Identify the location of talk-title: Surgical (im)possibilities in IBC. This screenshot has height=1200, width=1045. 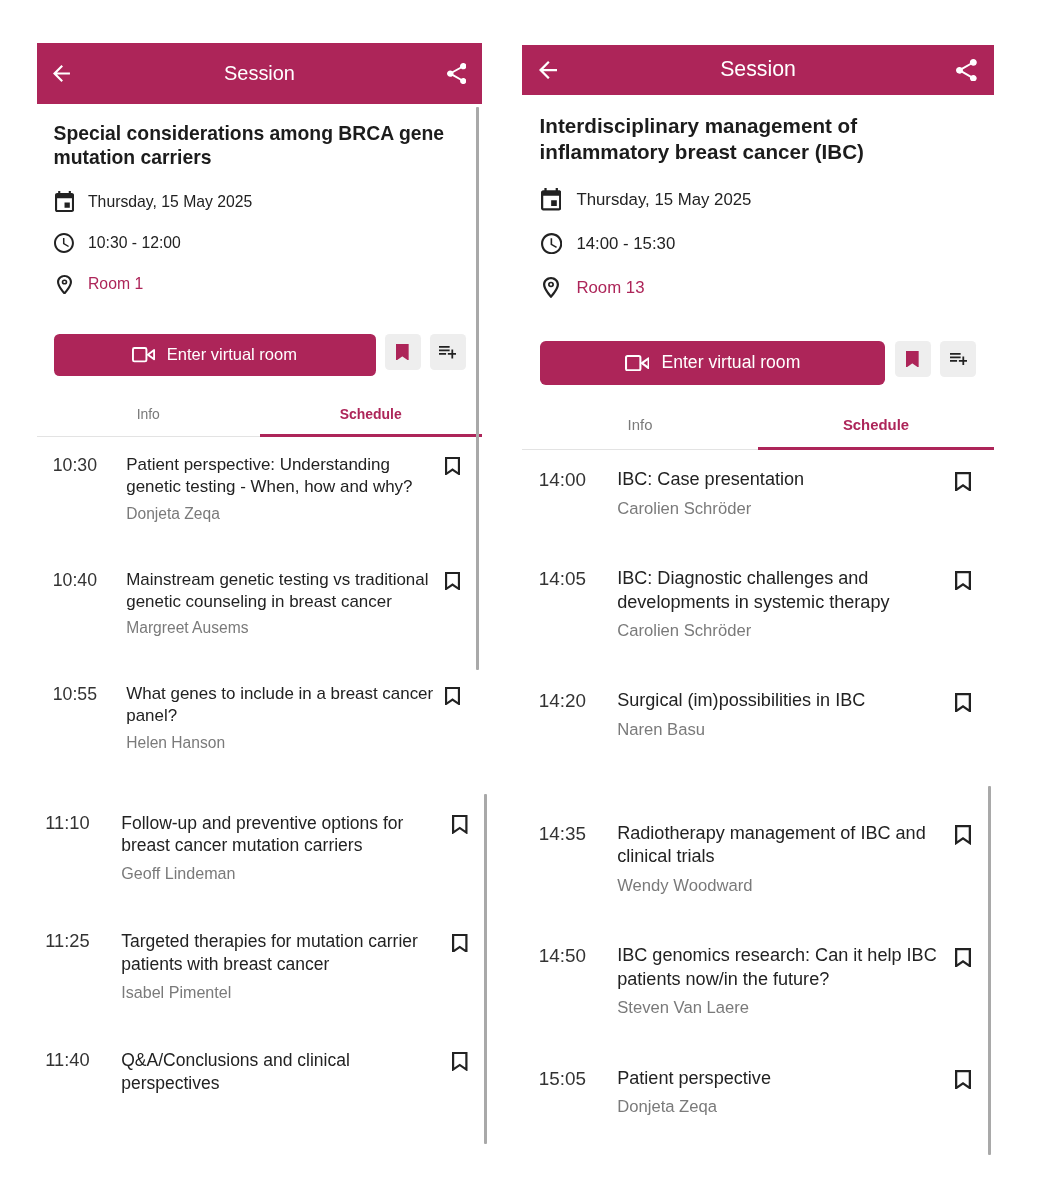
(779, 701).